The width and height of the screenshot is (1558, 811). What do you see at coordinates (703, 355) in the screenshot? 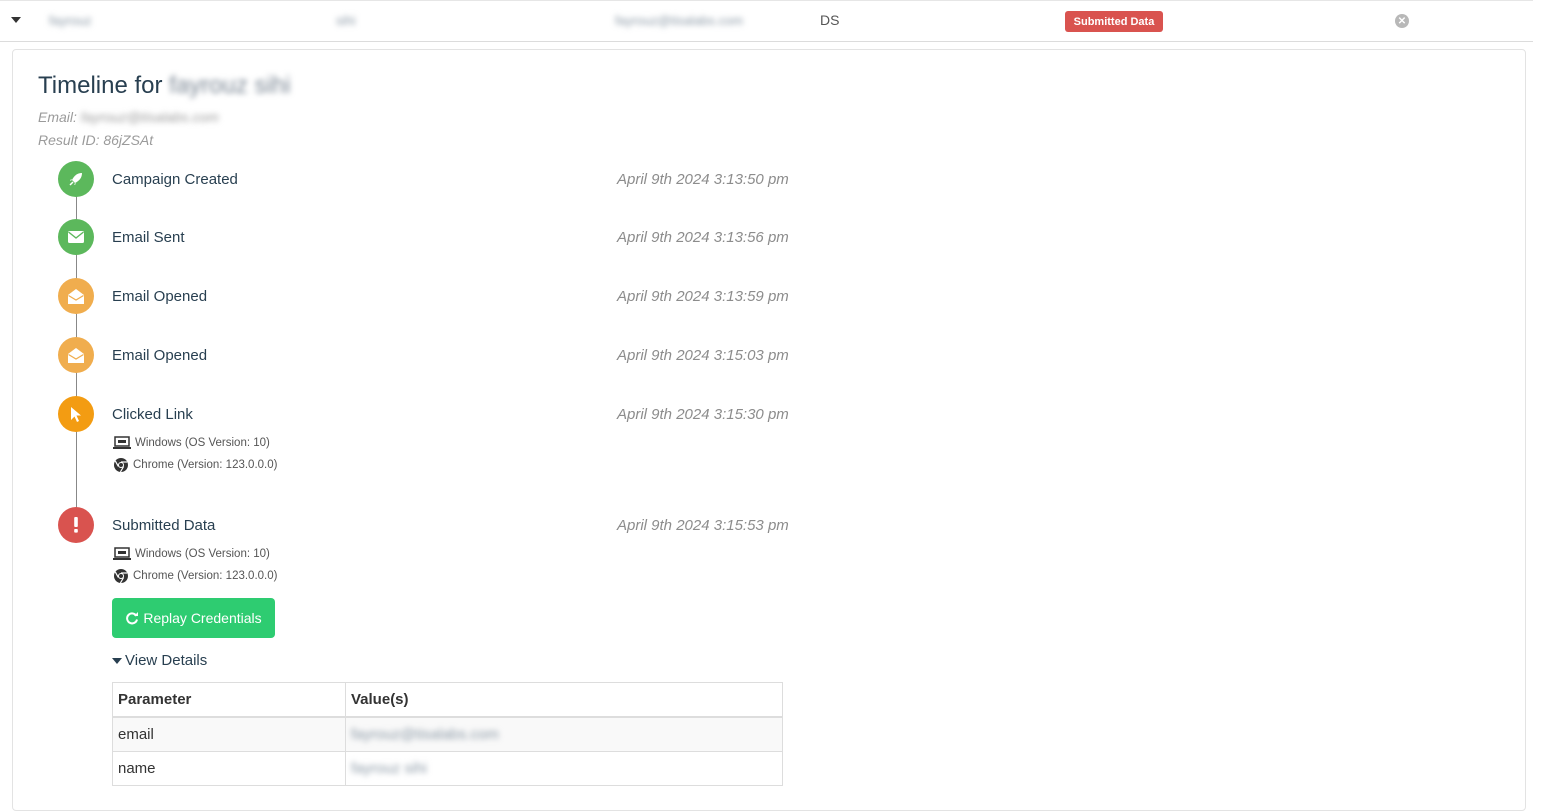
I see `event-time: April 9th 2024 3:15:03 pm` at bounding box center [703, 355].